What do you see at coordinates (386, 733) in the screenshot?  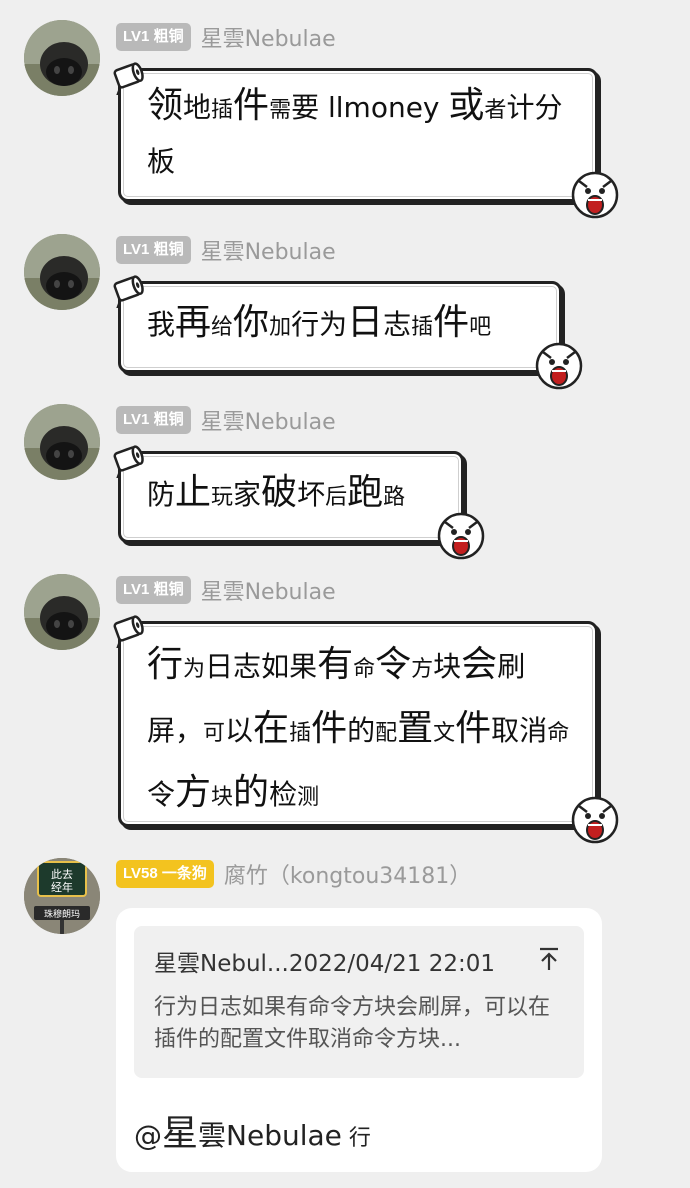 I see `text-segment: 配` at bounding box center [386, 733].